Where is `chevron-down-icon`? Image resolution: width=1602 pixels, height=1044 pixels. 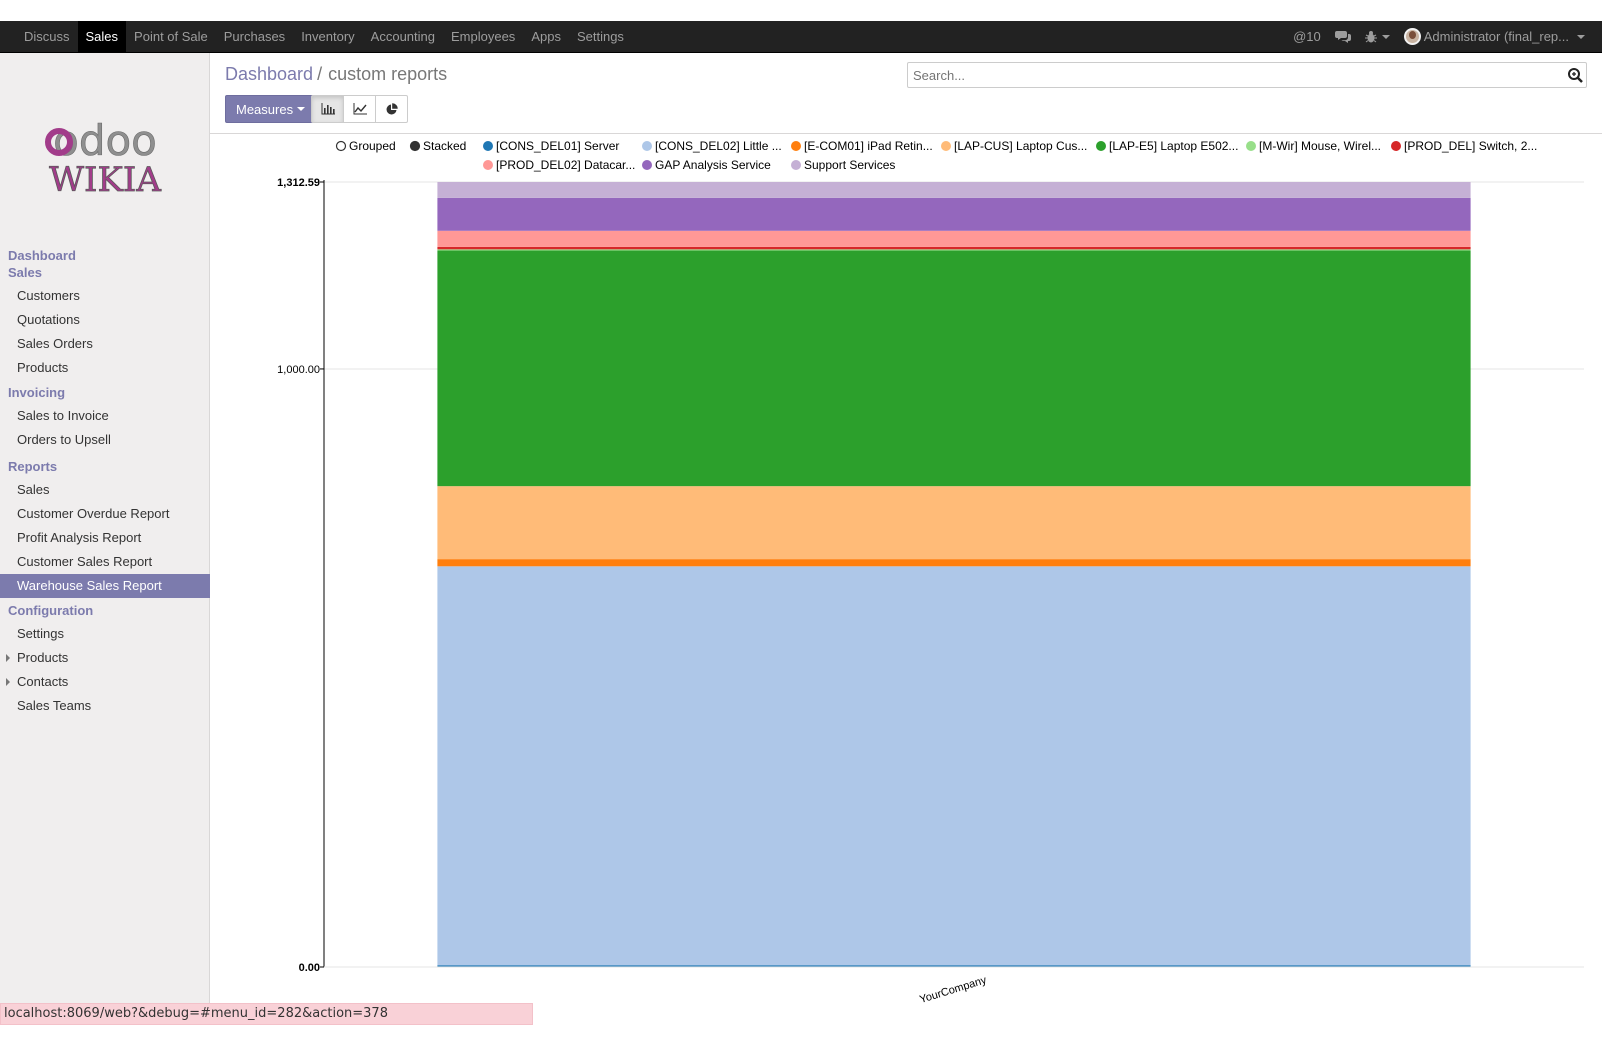 chevron-down-icon is located at coordinates (301, 109).